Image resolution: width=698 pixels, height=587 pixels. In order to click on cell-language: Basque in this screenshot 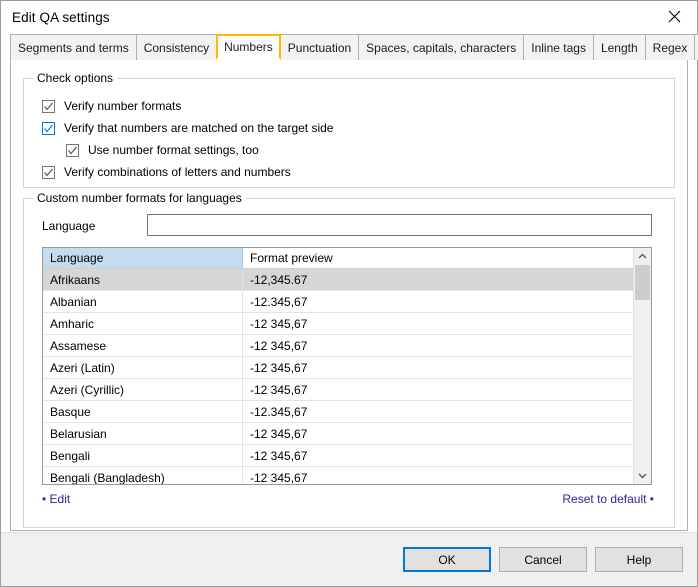, I will do `click(143, 411)`.